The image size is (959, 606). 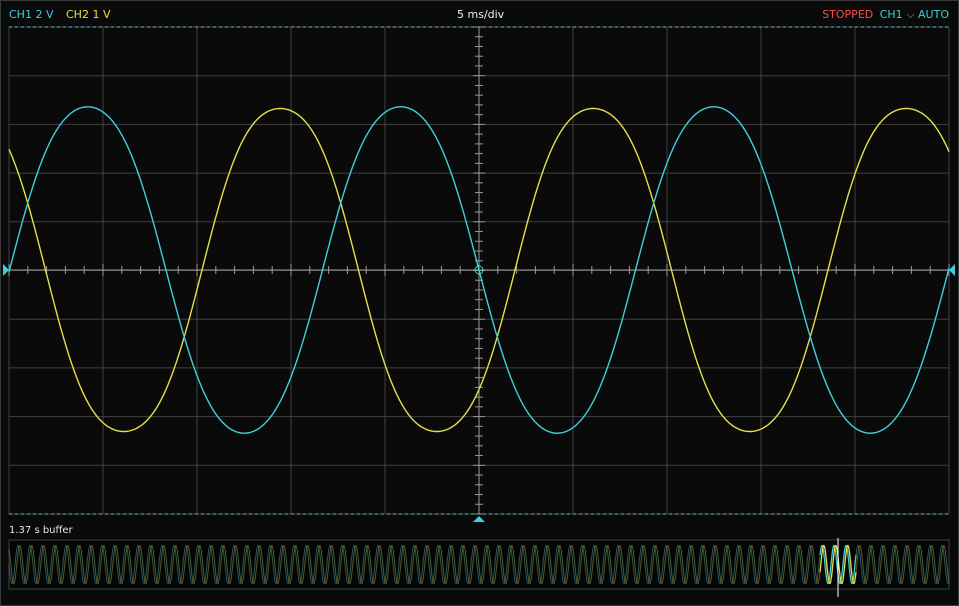 I want to click on buffer-label: 1.37 s buffer, so click(x=41, y=530).